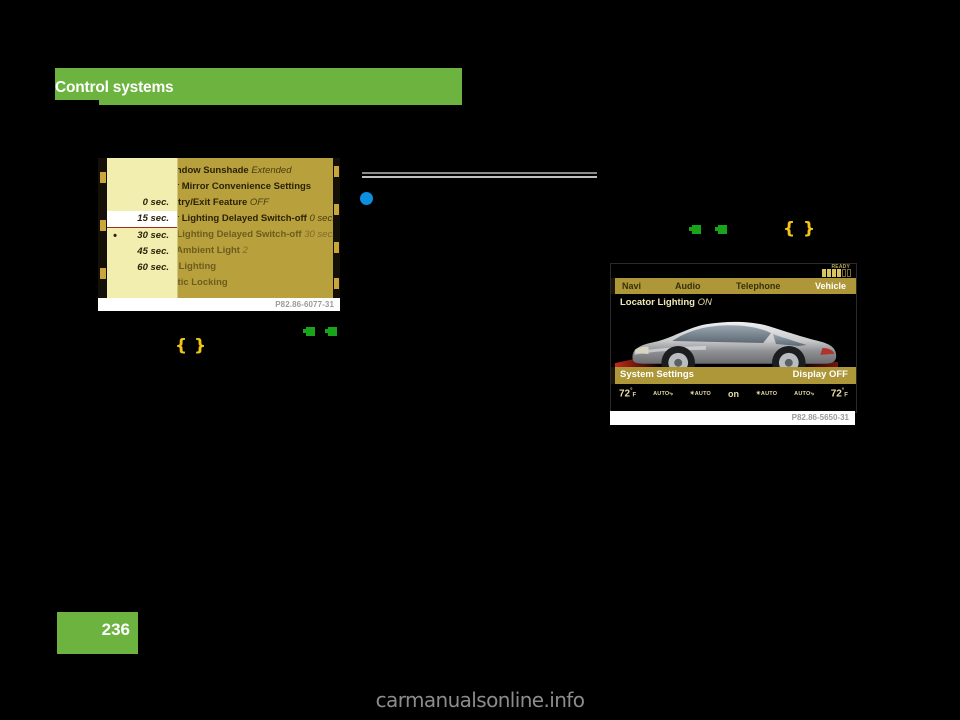 The width and height of the screenshot is (960, 720). Describe the element at coordinates (153, 267) in the screenshot. I see `popup-option-label: 60 sec.` at that location.